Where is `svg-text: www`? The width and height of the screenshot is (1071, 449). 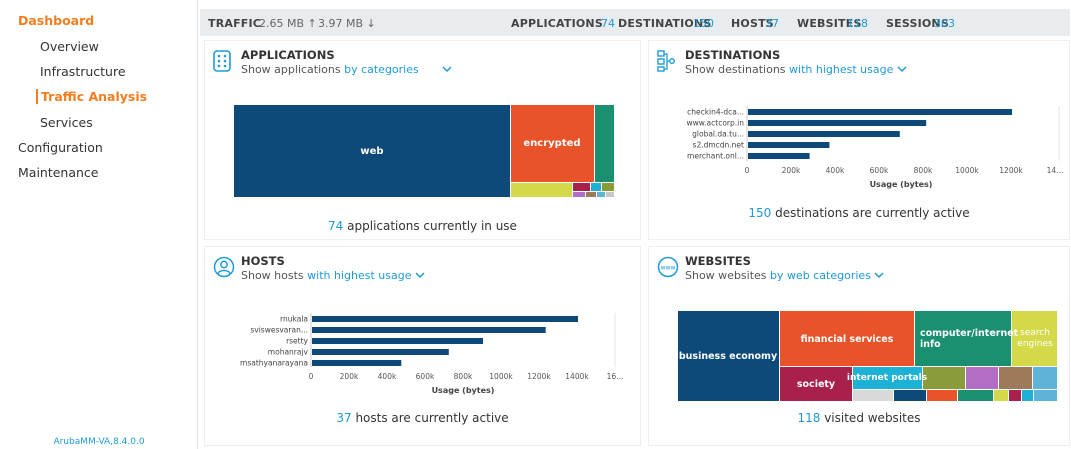 svg-text: www is located at coordinates (668, 268).